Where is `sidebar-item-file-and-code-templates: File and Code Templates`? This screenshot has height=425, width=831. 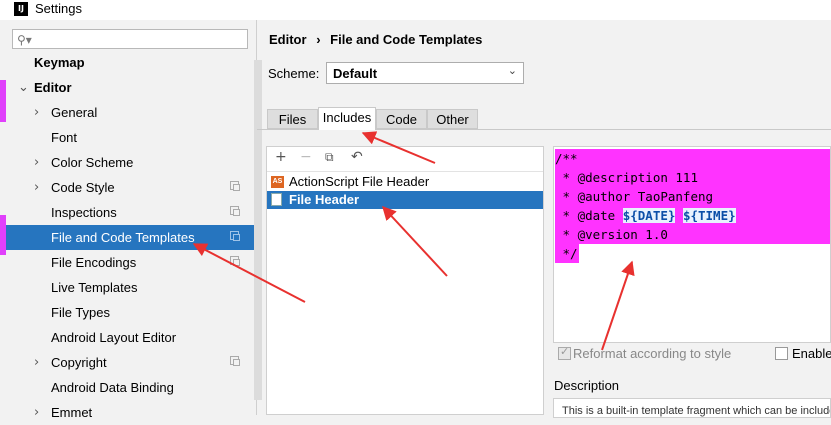 sidebar-item-file-and-code-templates: File and Code Templates is located at coordinates (130, 237).